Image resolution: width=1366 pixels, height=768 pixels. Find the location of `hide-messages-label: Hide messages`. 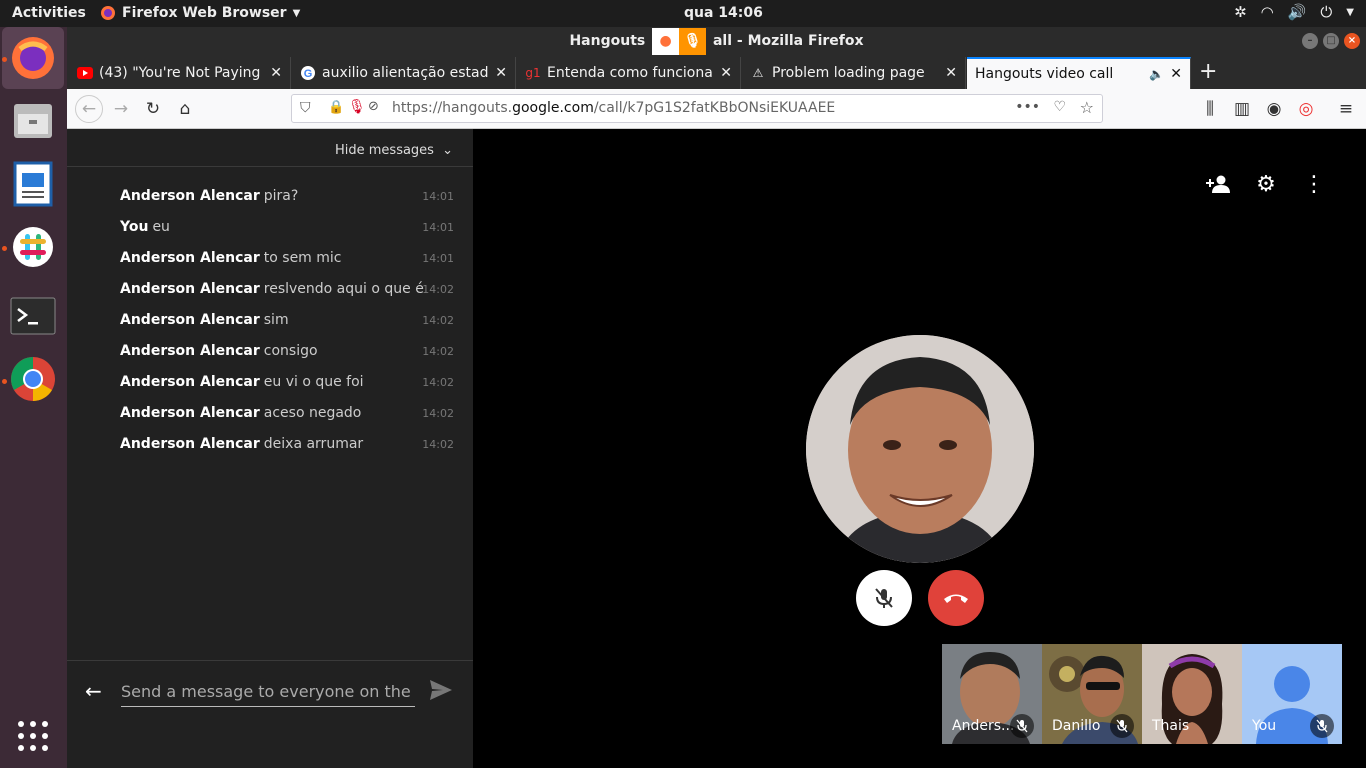

hide-messages-label: Hide messages is located at coordinates (384, 150).